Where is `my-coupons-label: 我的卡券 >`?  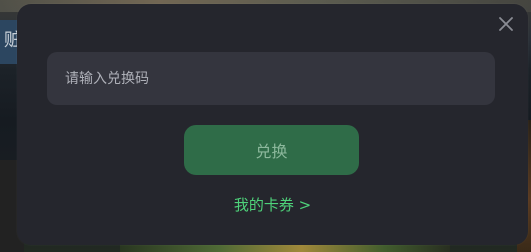 my-coupons-label: 我的卡券 > is located at coordinates (272, 205).